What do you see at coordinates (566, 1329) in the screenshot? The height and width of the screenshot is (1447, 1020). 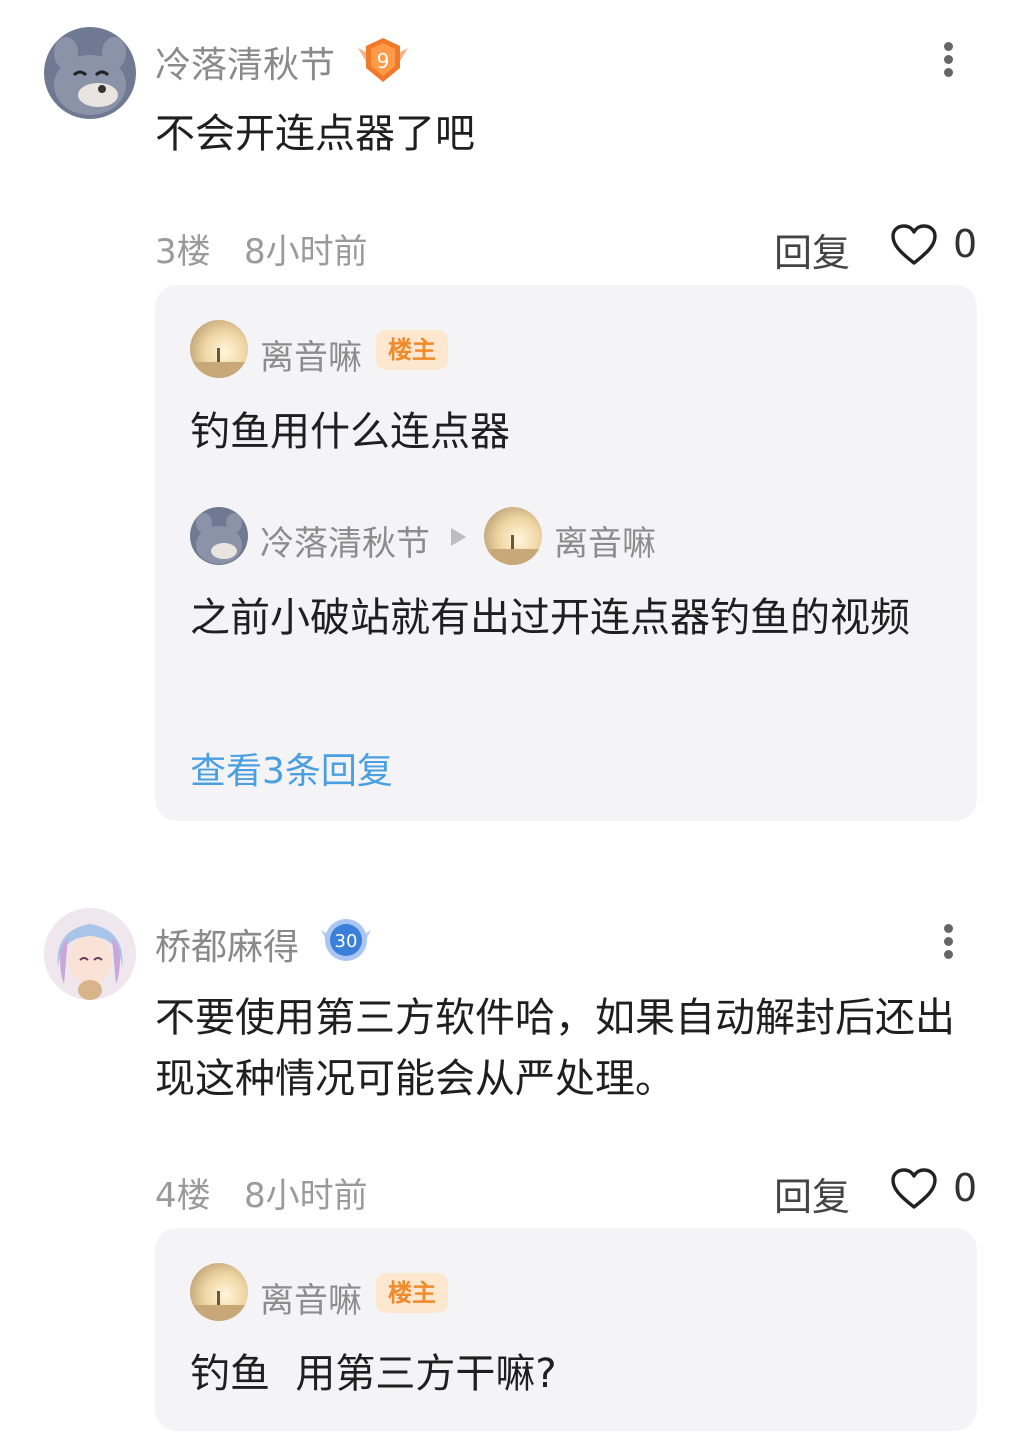 I see `reply-thread: 离音嘛 楼主 钓鱼 用第三方干嘛?` at bounding box center [566, 1329].